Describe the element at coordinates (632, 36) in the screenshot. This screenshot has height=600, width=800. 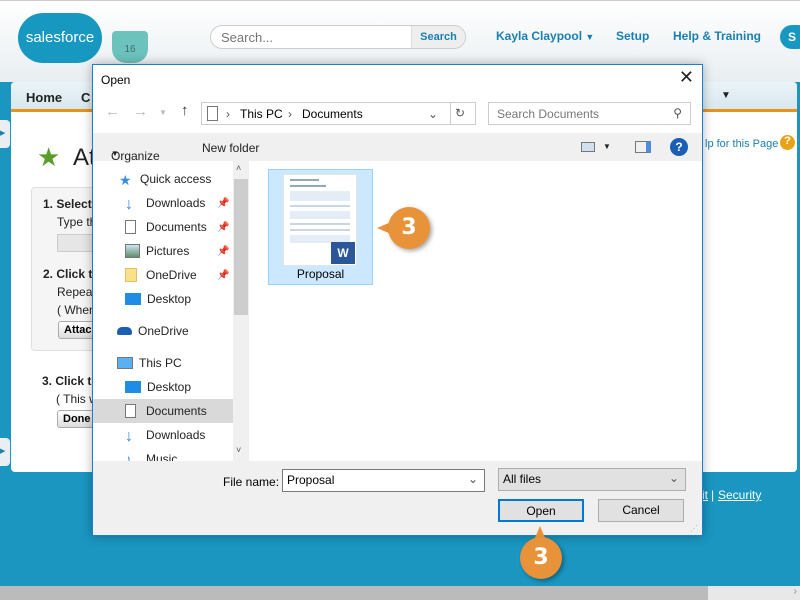
I see `setup-link: Setup` at that location.